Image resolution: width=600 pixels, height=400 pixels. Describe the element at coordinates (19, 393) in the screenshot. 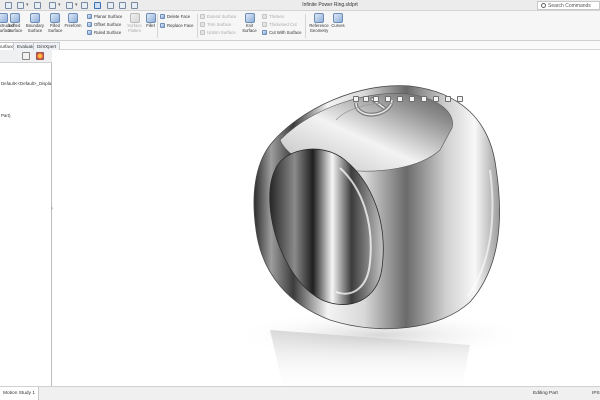

I see `tab-motion-study: Motion Study 1` at that location.